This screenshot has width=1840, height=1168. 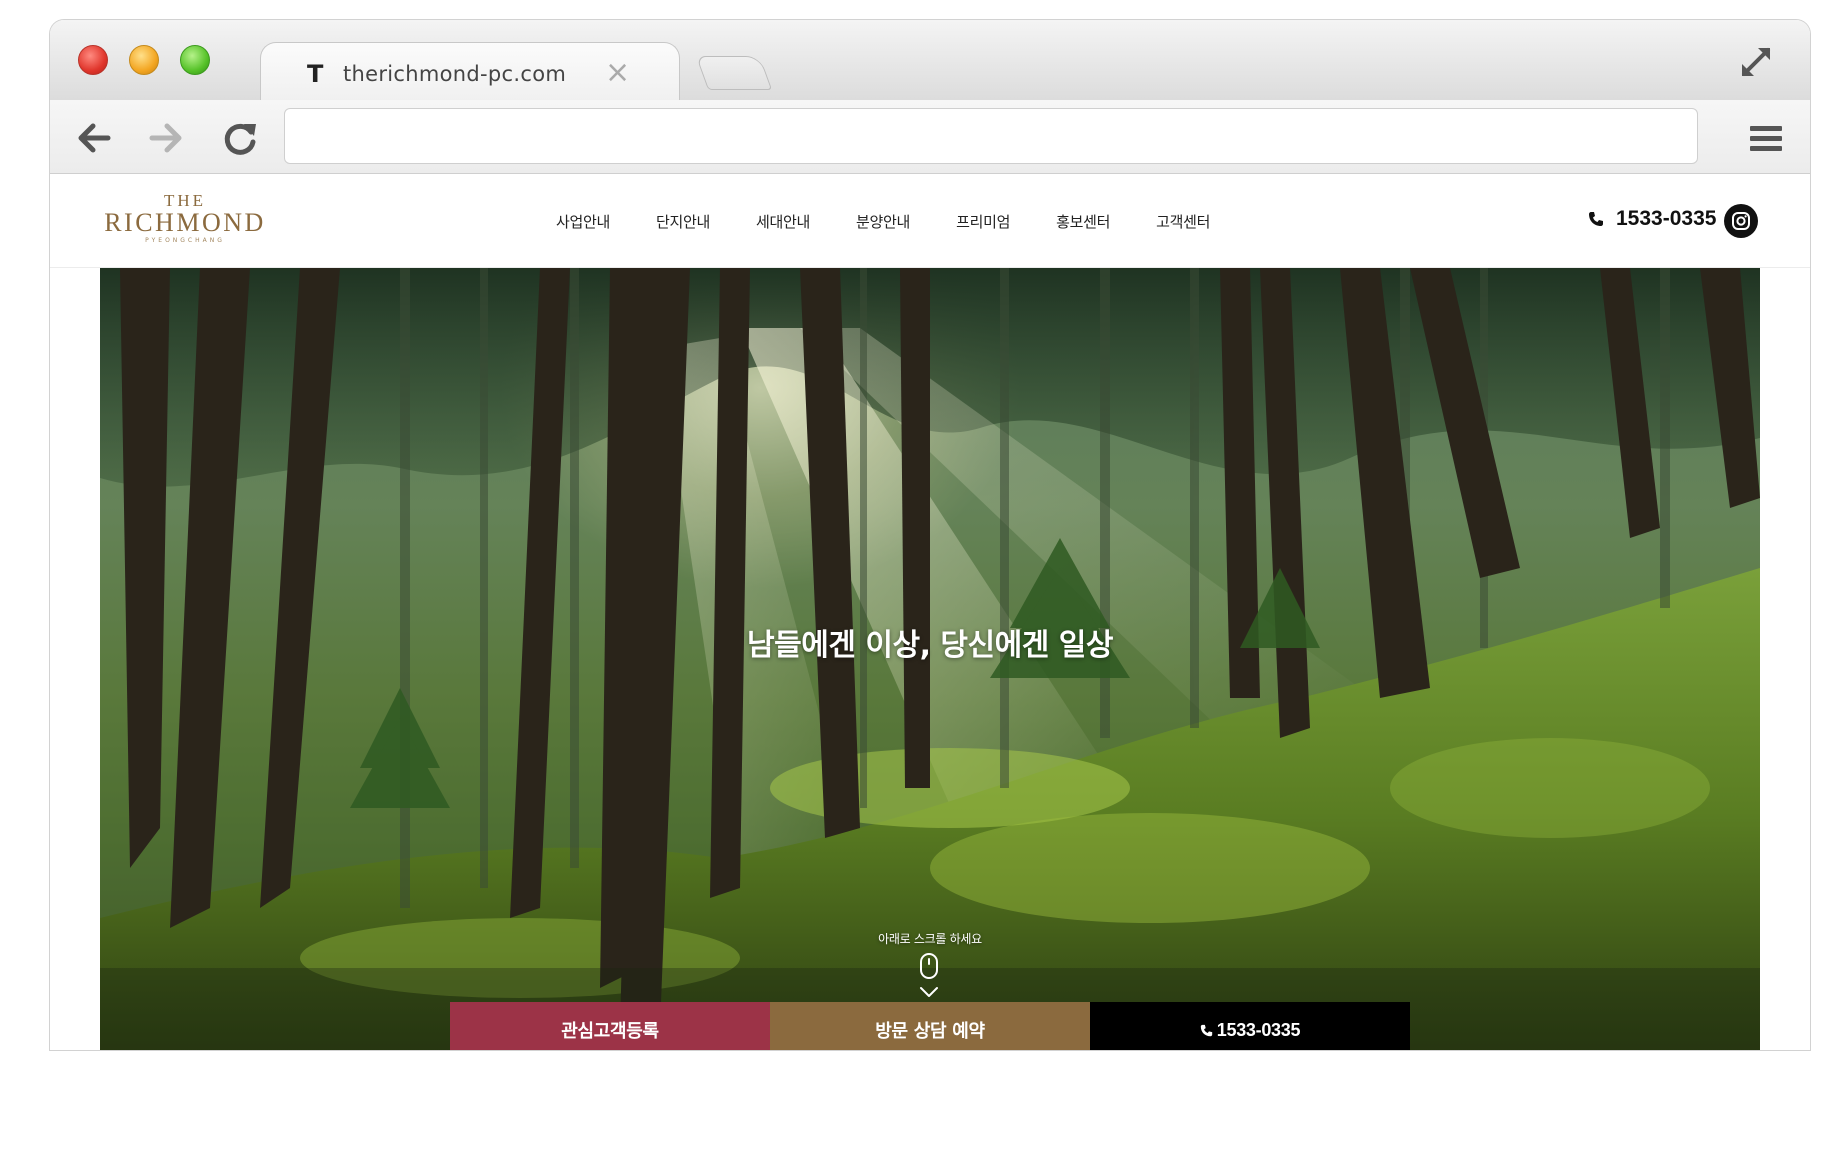 What do you see at coordinates (94, 138) in the screenshot?
I see `back-arrow-icon` at bounding box center [94, 138].